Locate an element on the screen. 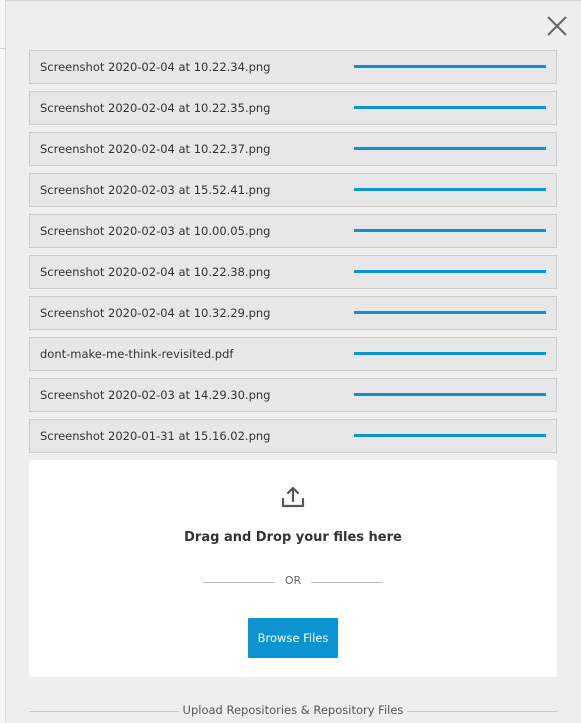 This screenshot has height=723, width=581. section-footer: Upload Repositories & Repository Files is located at coordinates (293, 711).